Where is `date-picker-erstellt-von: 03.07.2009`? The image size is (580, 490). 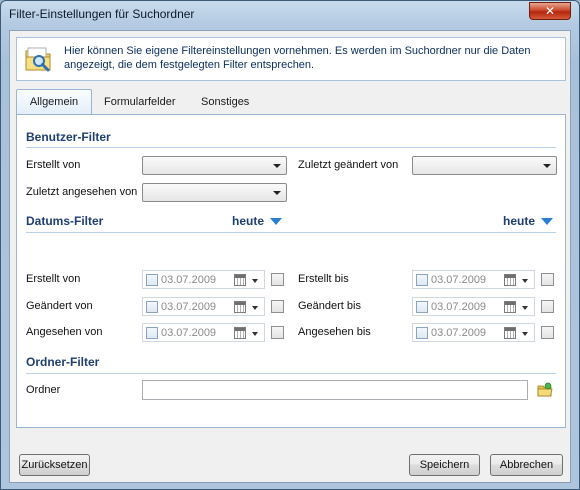
date-picker-erstellt-von: 03.07.2009 is located at coordinates (203, 279).